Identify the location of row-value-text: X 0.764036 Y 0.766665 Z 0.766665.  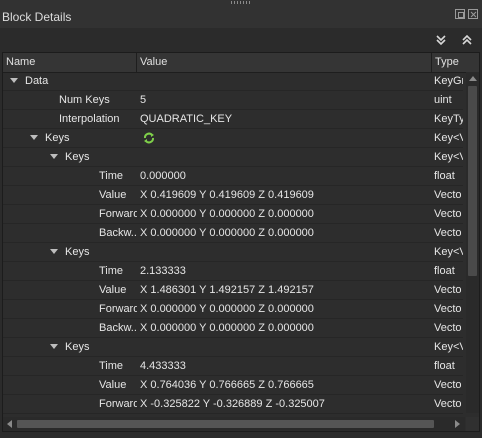
(227, 385).